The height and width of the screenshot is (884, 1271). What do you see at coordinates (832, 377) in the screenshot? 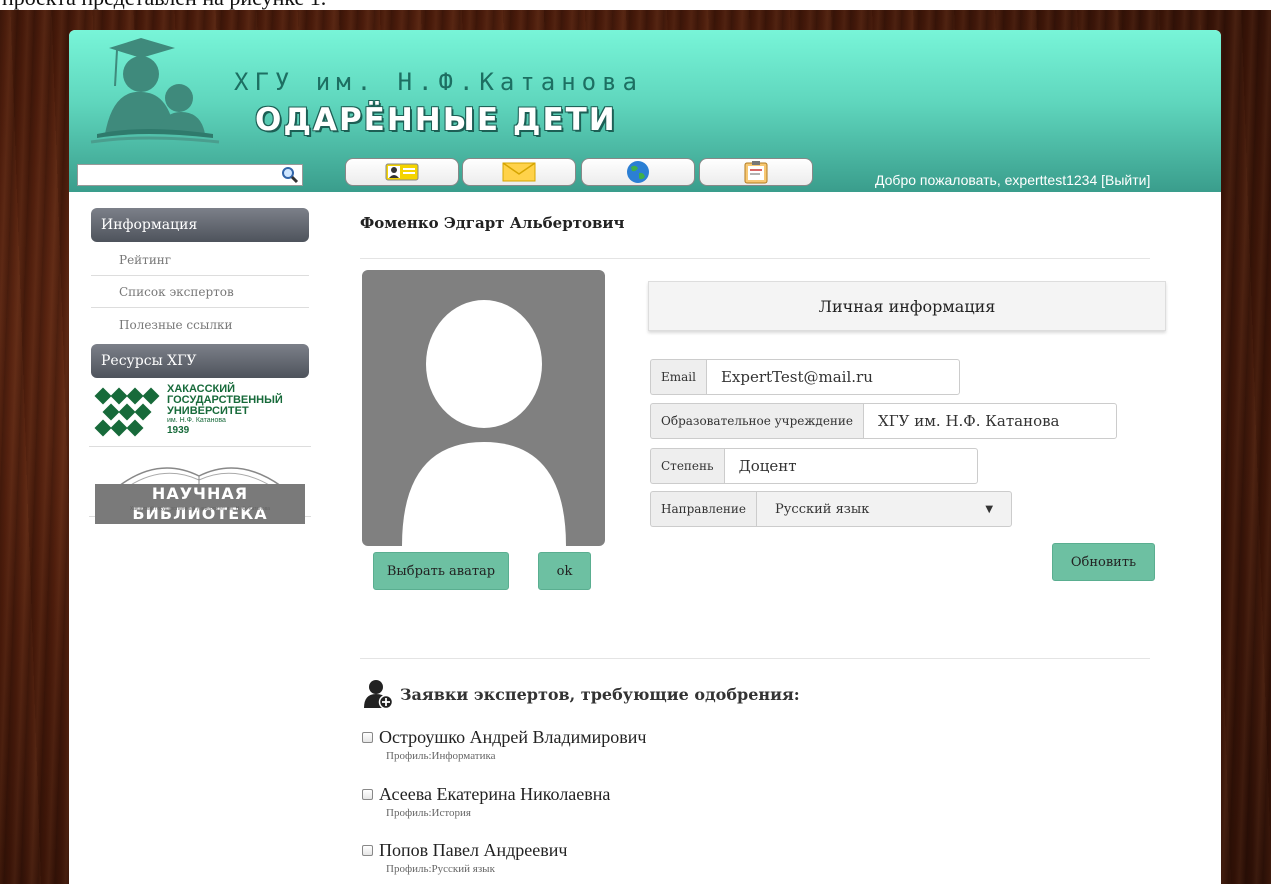
I see `email-input: ExpertTest@mail.ru` at bounding box center [832, 377].